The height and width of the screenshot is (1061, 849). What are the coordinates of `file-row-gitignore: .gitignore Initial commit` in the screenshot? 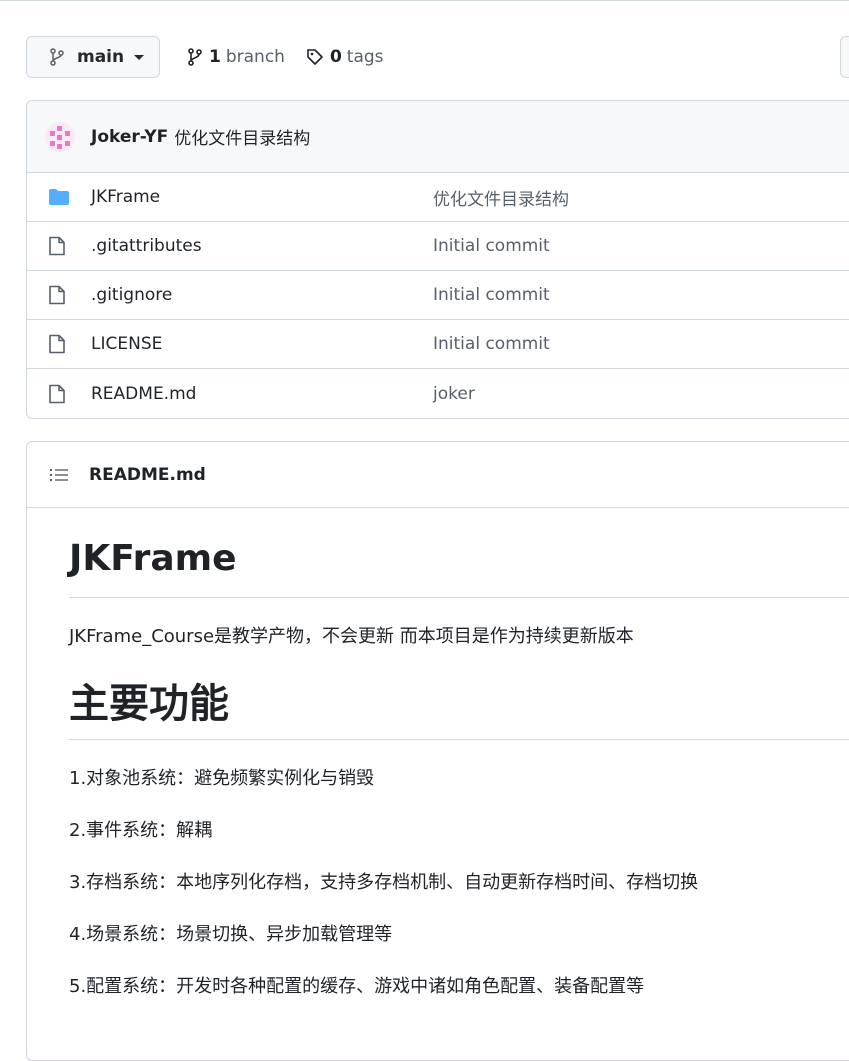 It's located at (438, 295).